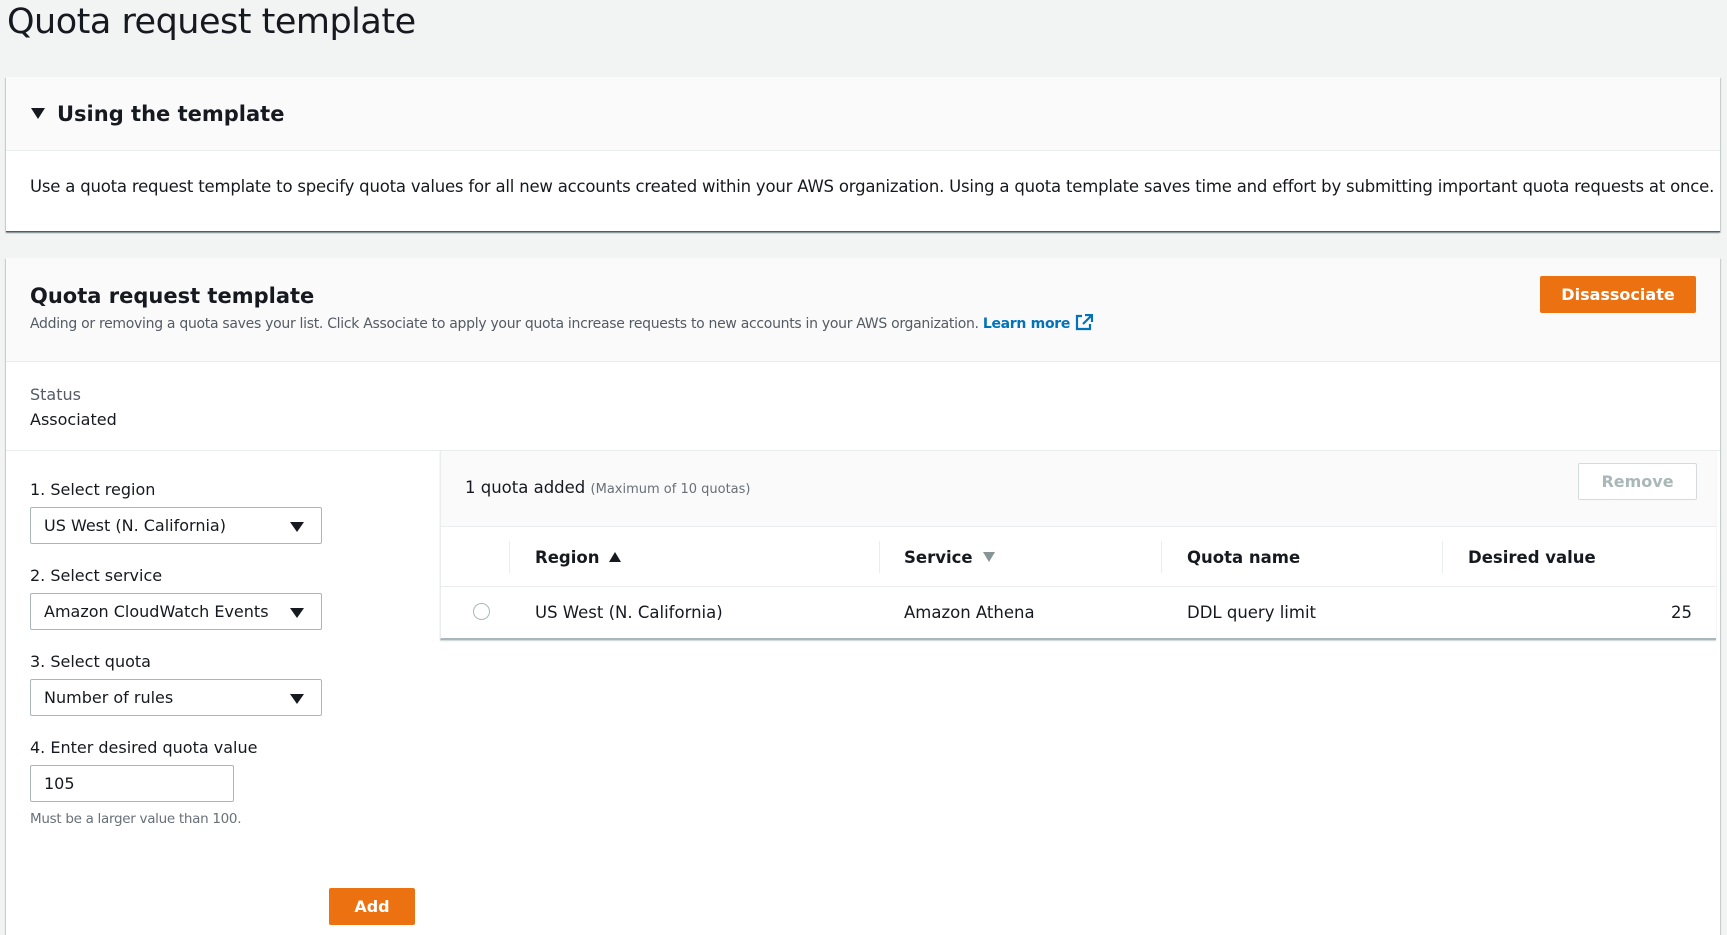 This screenshot has height=935, width=1727. I want to click on service-label: 2. Select service, so click(96, 575).